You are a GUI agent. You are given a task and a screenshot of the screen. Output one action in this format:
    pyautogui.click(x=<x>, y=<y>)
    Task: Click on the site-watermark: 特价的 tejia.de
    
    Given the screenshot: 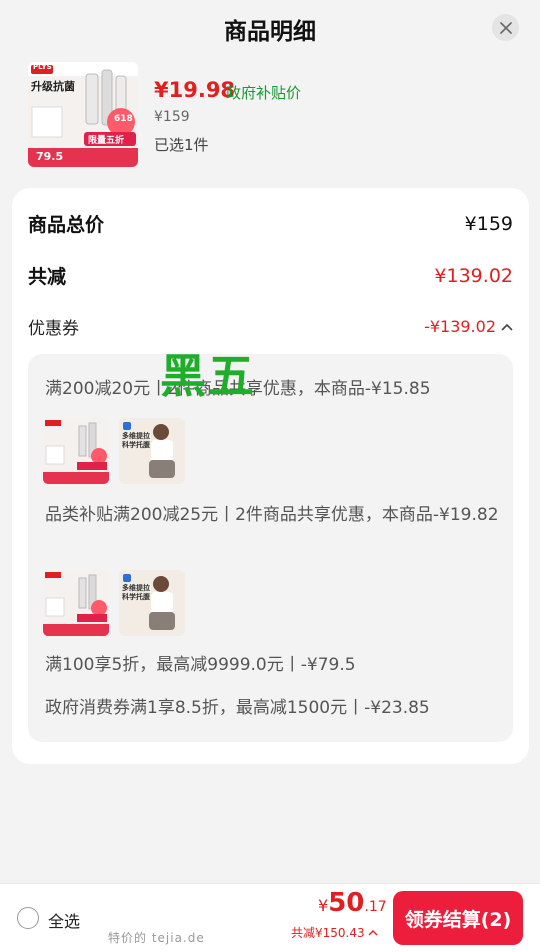 What is the action you would take?
    pyautogui.click(x=156, y=938)
    